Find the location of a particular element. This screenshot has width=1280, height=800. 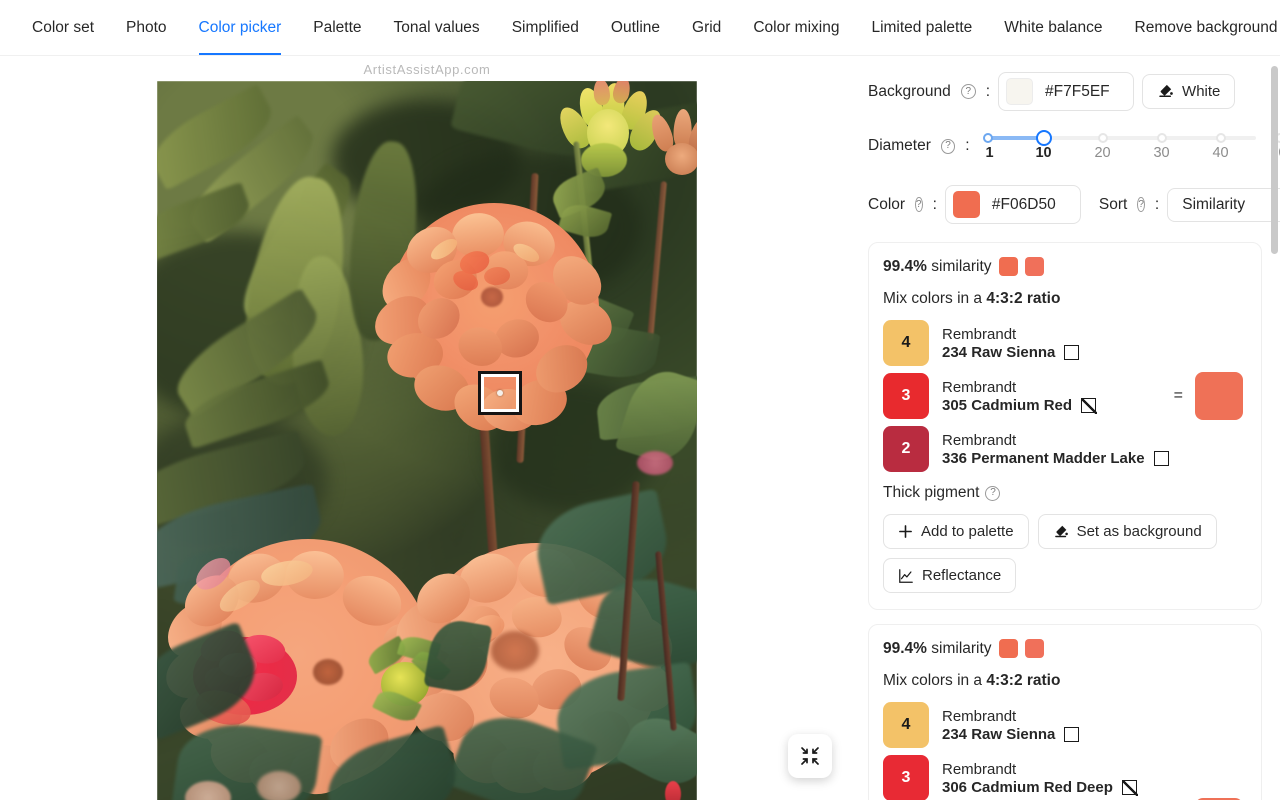

tab-color-mixing: Color mixing is located at coordinates (796, 27).